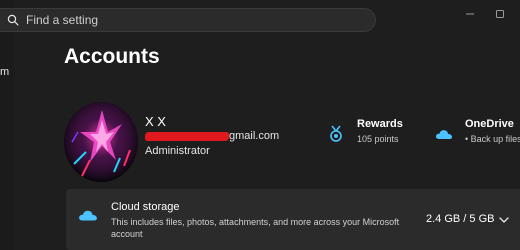  I want to click on search-box, so click(188, 20).